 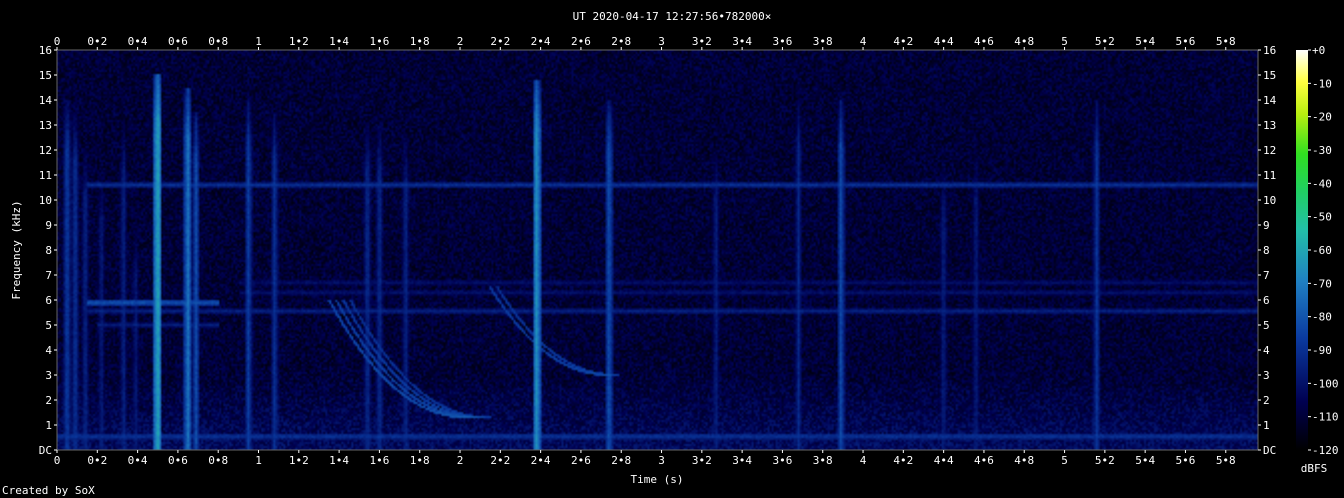 What do you see at coordinates (1269, 200) in the screenshot?
I see `y-tick-right-label: 10` at bounding box center [1269, 200].